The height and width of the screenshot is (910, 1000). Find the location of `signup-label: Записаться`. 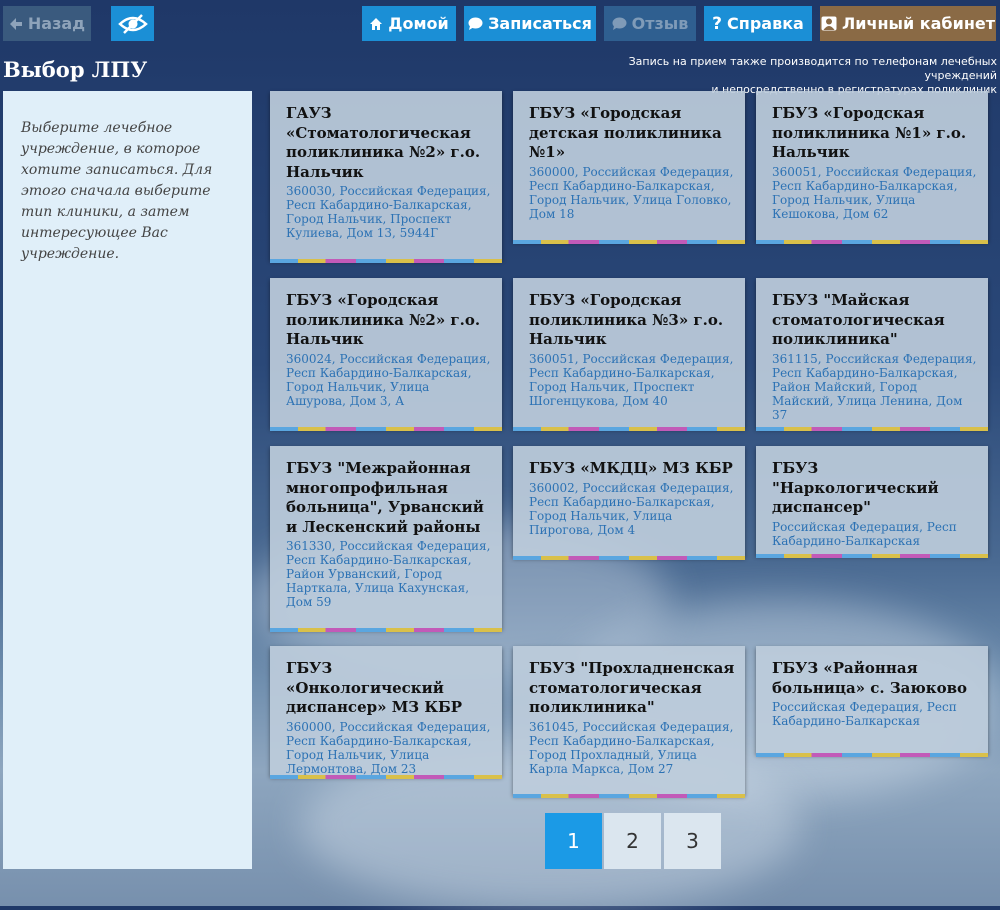

signup-label: Записаться is located at coordinates (540, 23).